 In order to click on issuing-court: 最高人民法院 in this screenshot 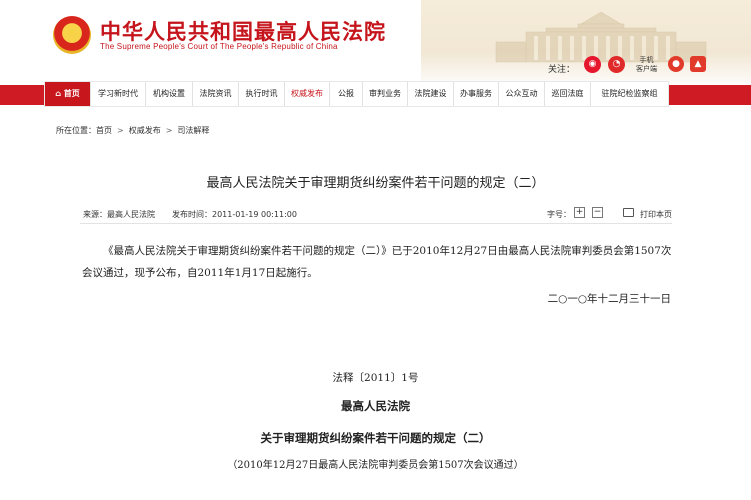, I will do `click(375, 406)`.